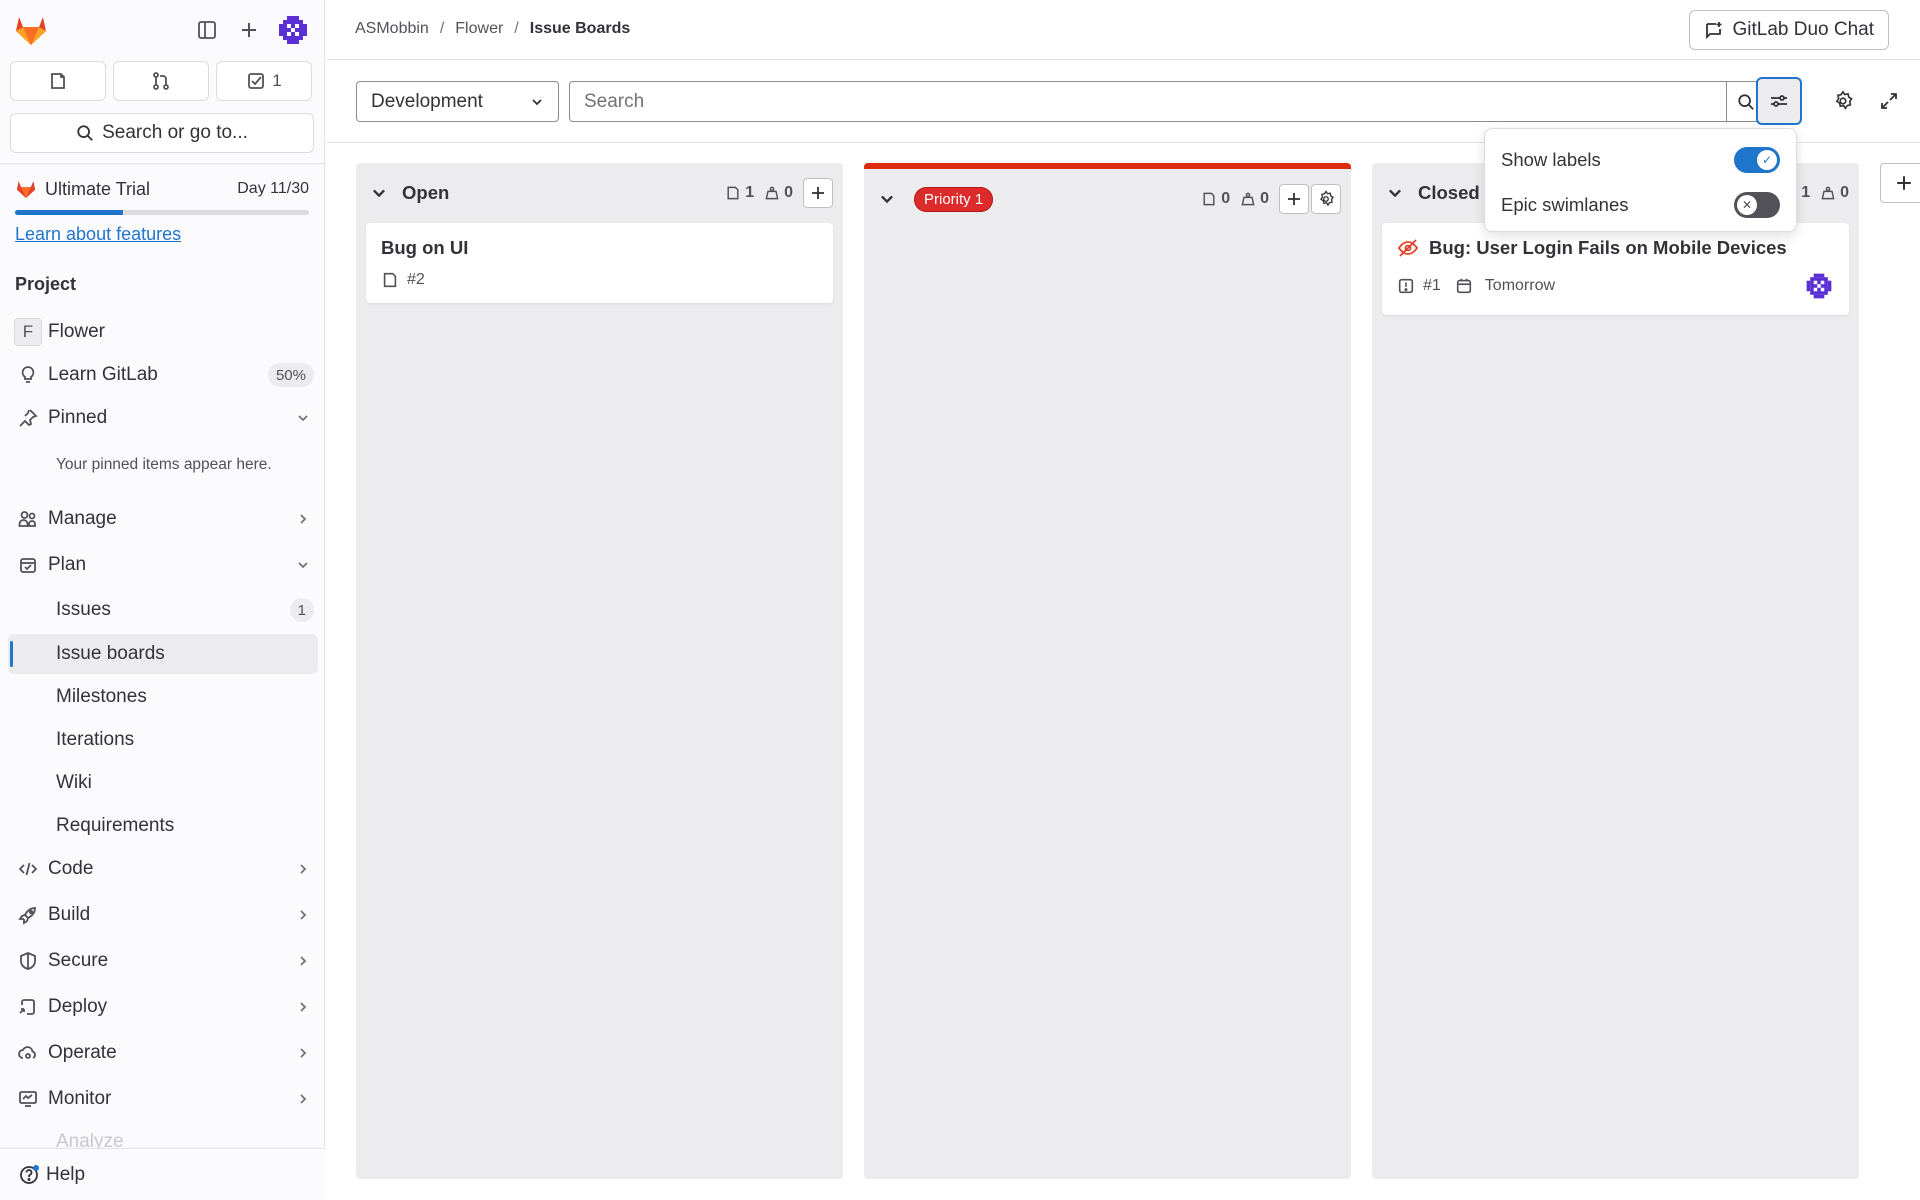  I want to click on sidebar-item-requirements: Requirements, so click(163, 826).